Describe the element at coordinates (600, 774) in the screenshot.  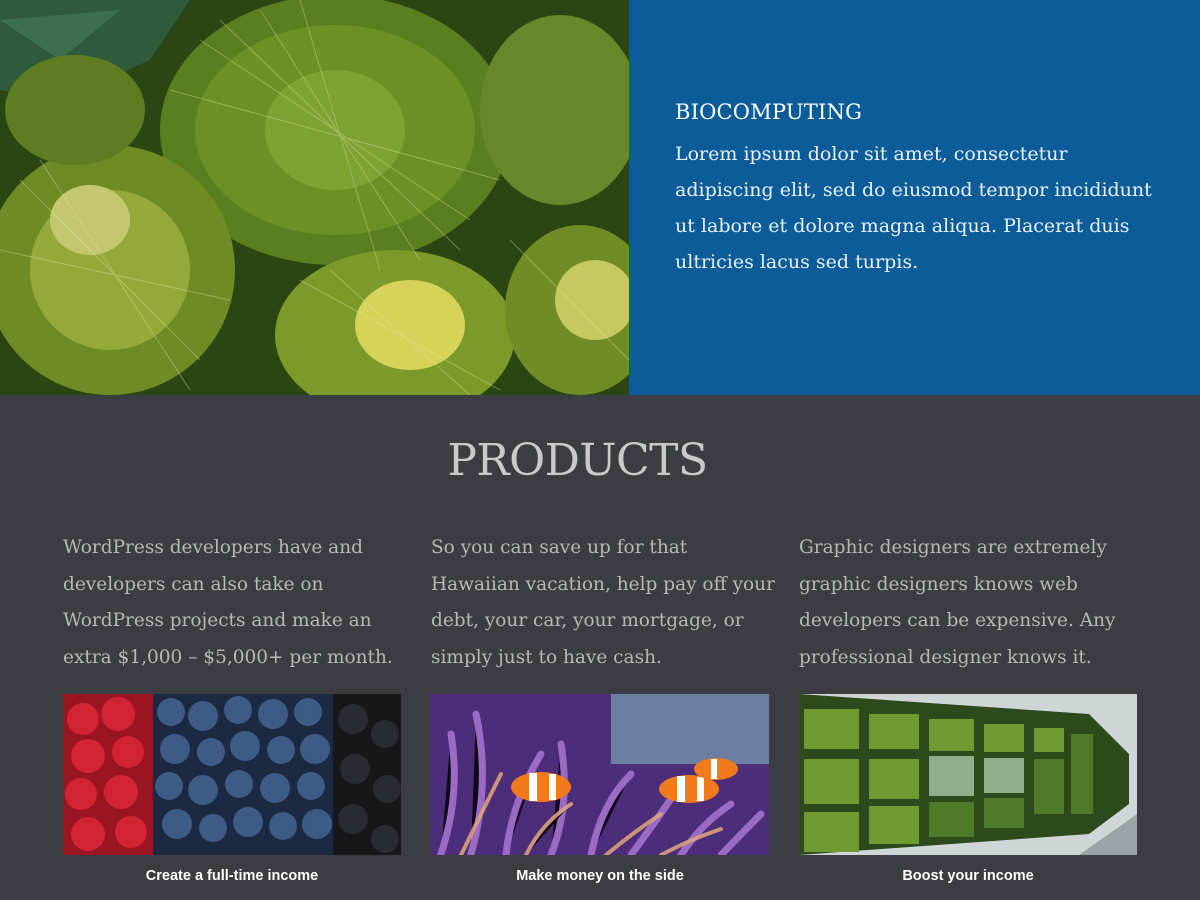
I see `clownfish-photo` at that location.